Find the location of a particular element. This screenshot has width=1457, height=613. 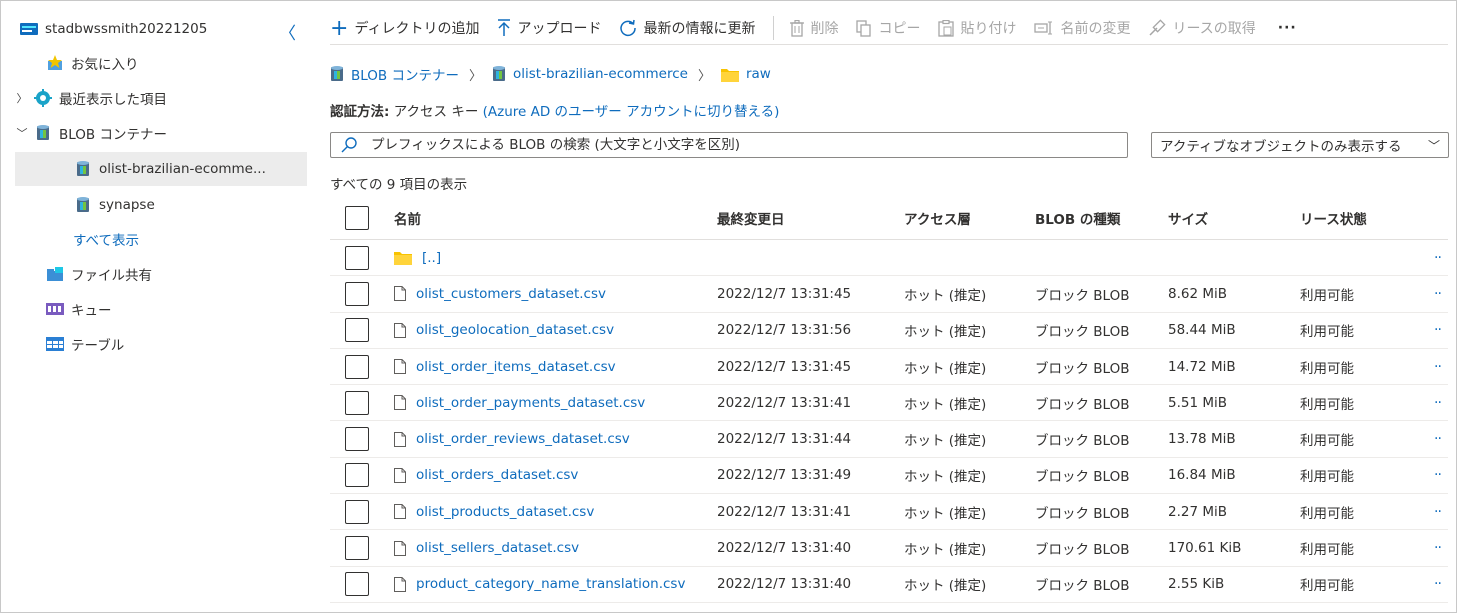

lease-icon is located at coordinates (1157, 28).